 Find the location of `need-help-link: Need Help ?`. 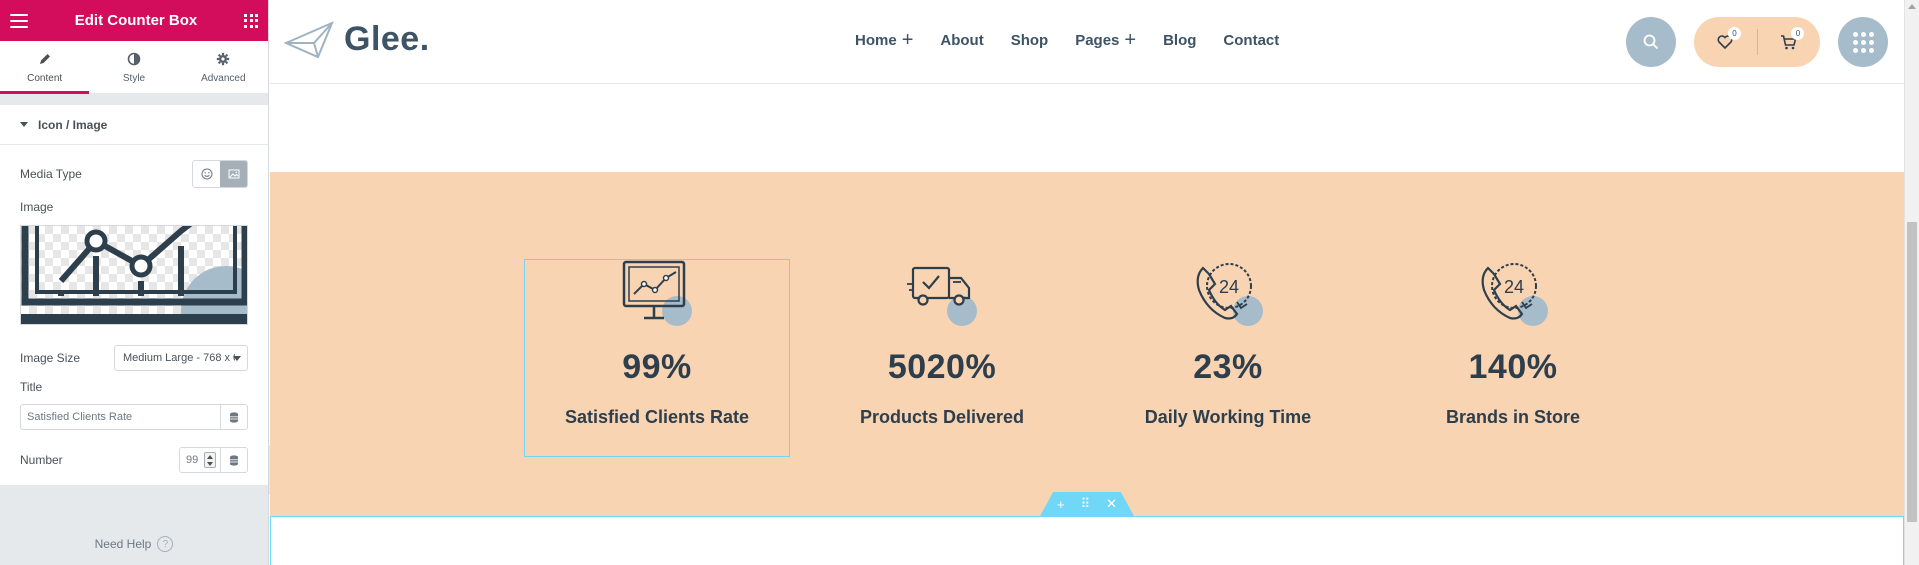

need-help-link: Need Help ? is located at coordinates (134, 544).